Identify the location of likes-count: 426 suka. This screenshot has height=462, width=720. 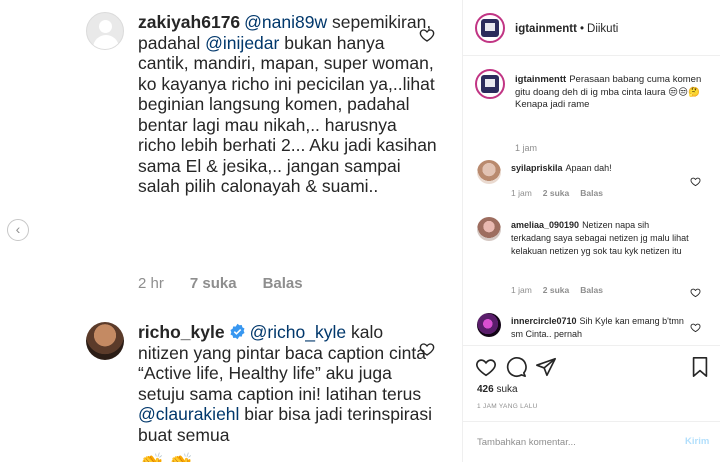
(497, 389).